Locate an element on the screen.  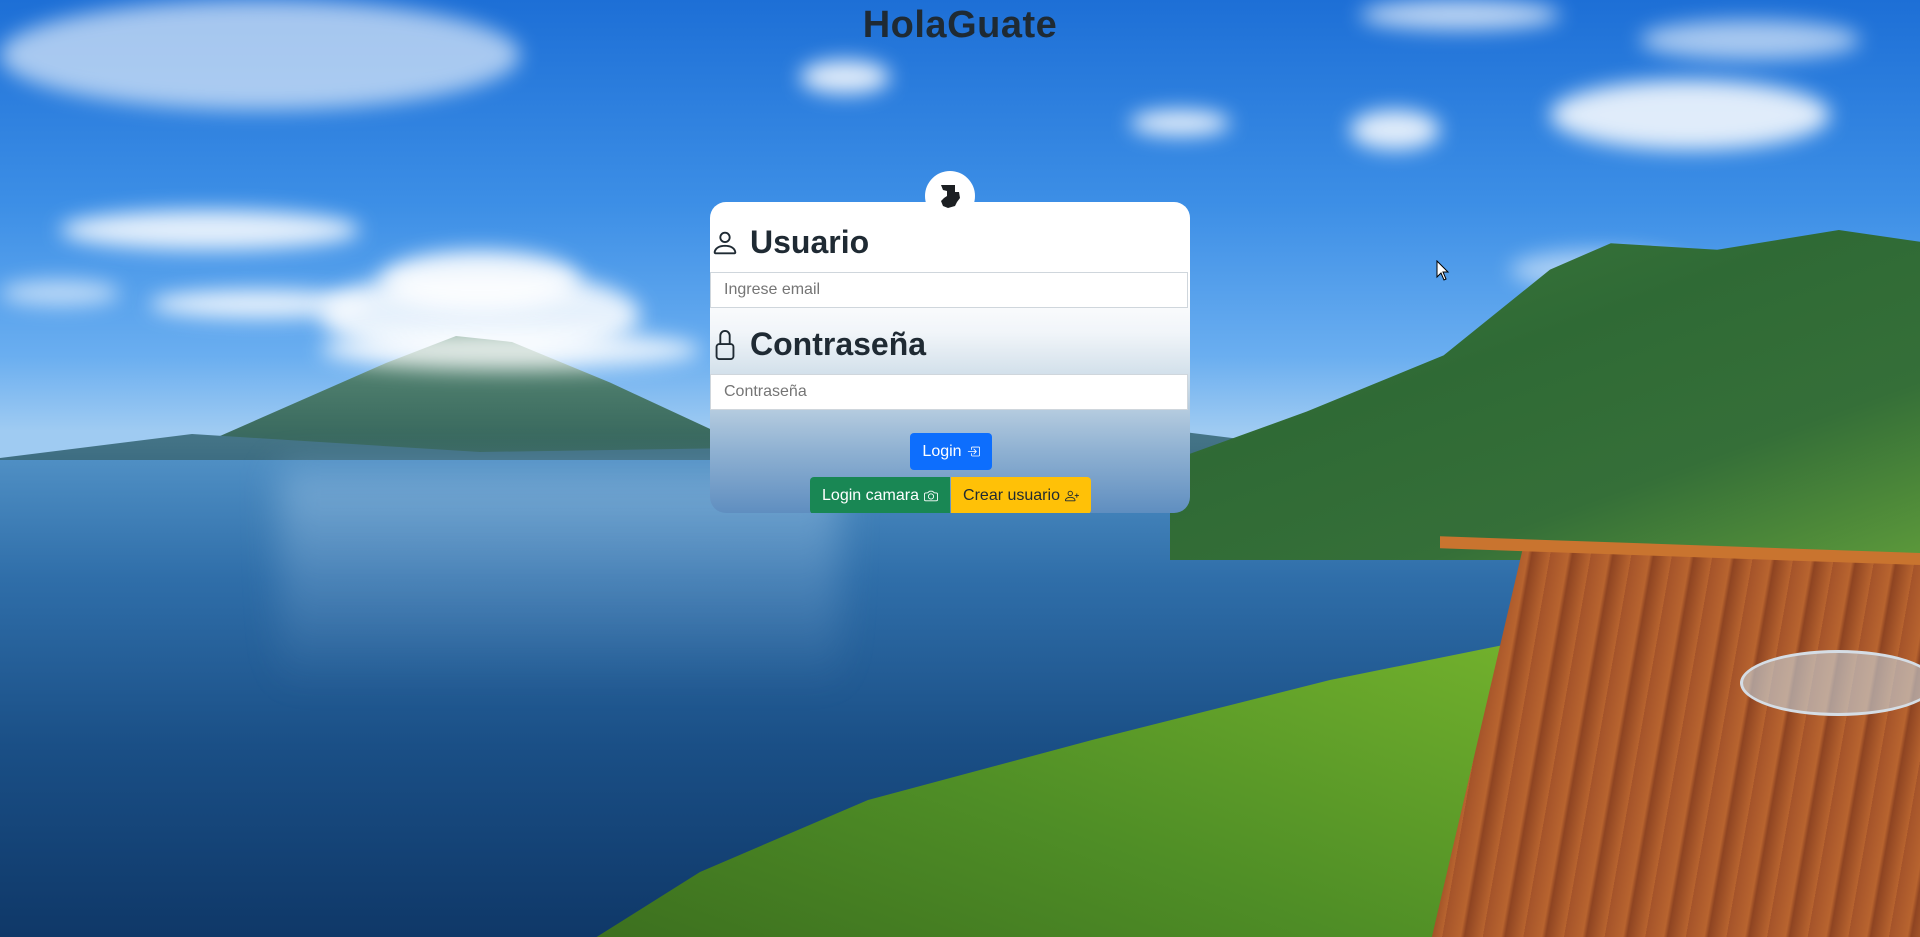
app-title: HolaGuate is located at coordinates (960, 25).